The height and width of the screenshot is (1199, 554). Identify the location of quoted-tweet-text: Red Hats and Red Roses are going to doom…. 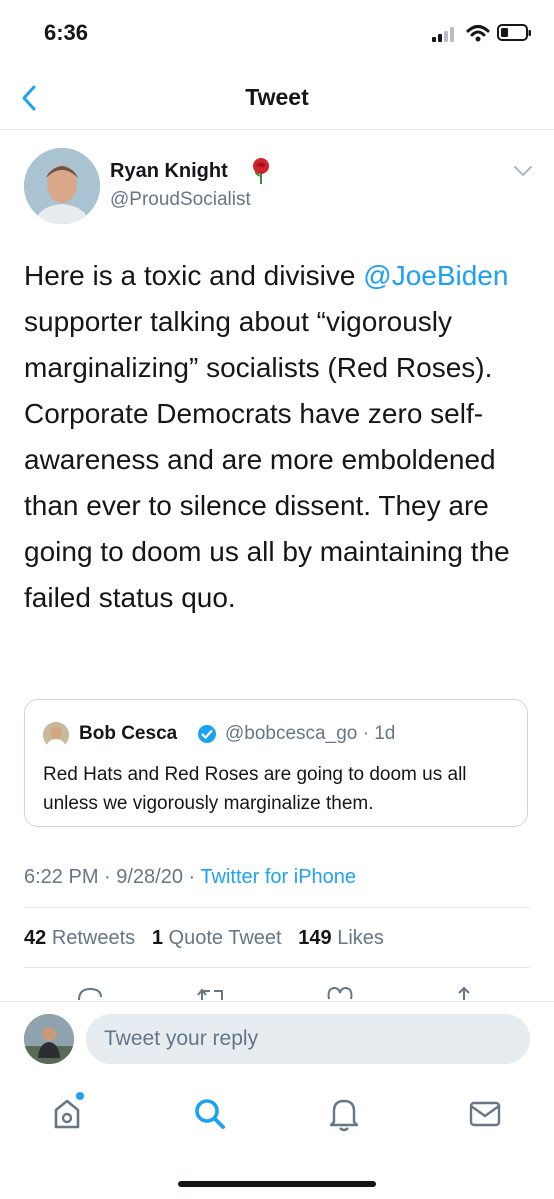
(255, 789).